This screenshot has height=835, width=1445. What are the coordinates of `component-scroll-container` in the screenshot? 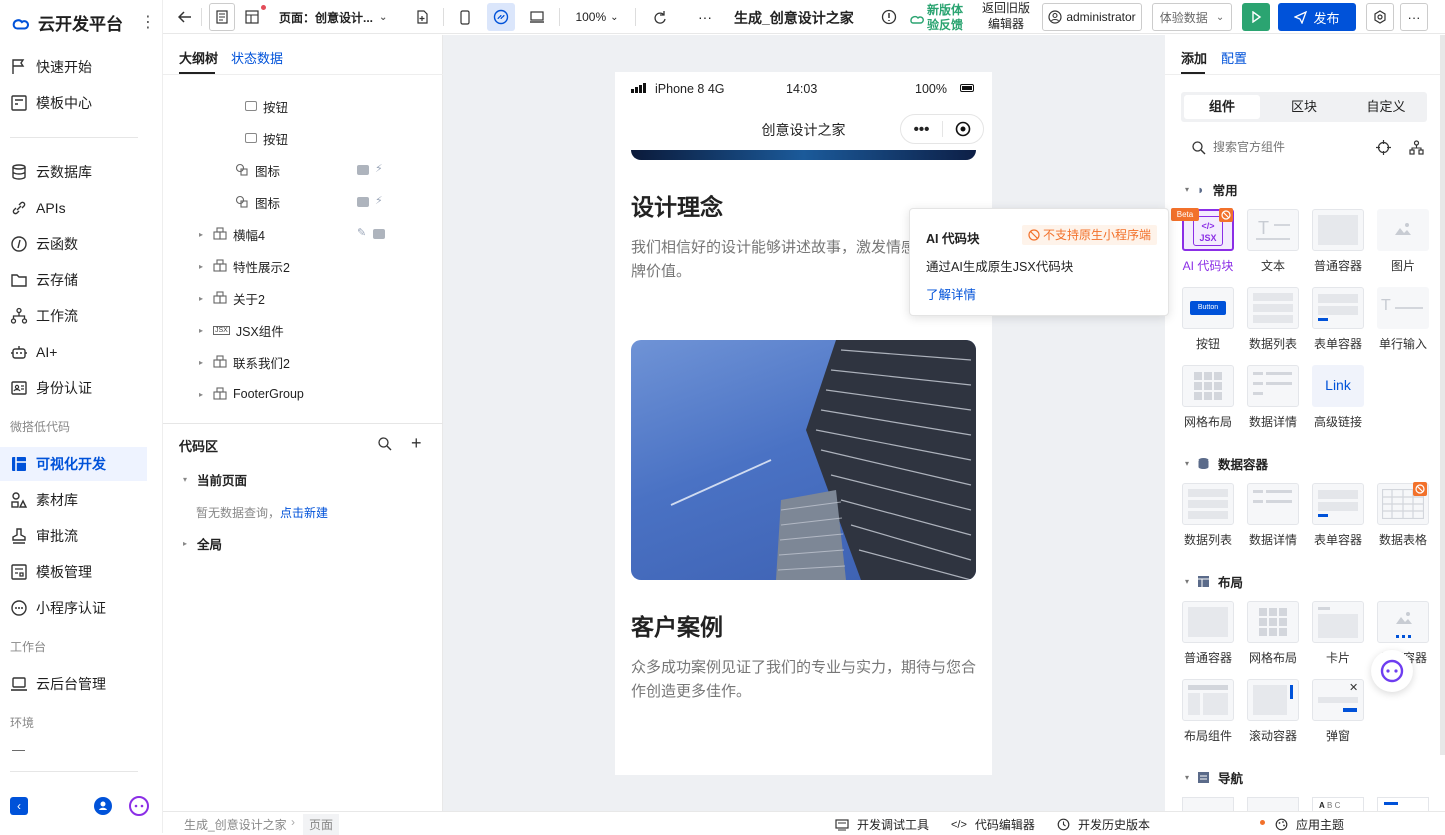 It's located at (1273, 700).